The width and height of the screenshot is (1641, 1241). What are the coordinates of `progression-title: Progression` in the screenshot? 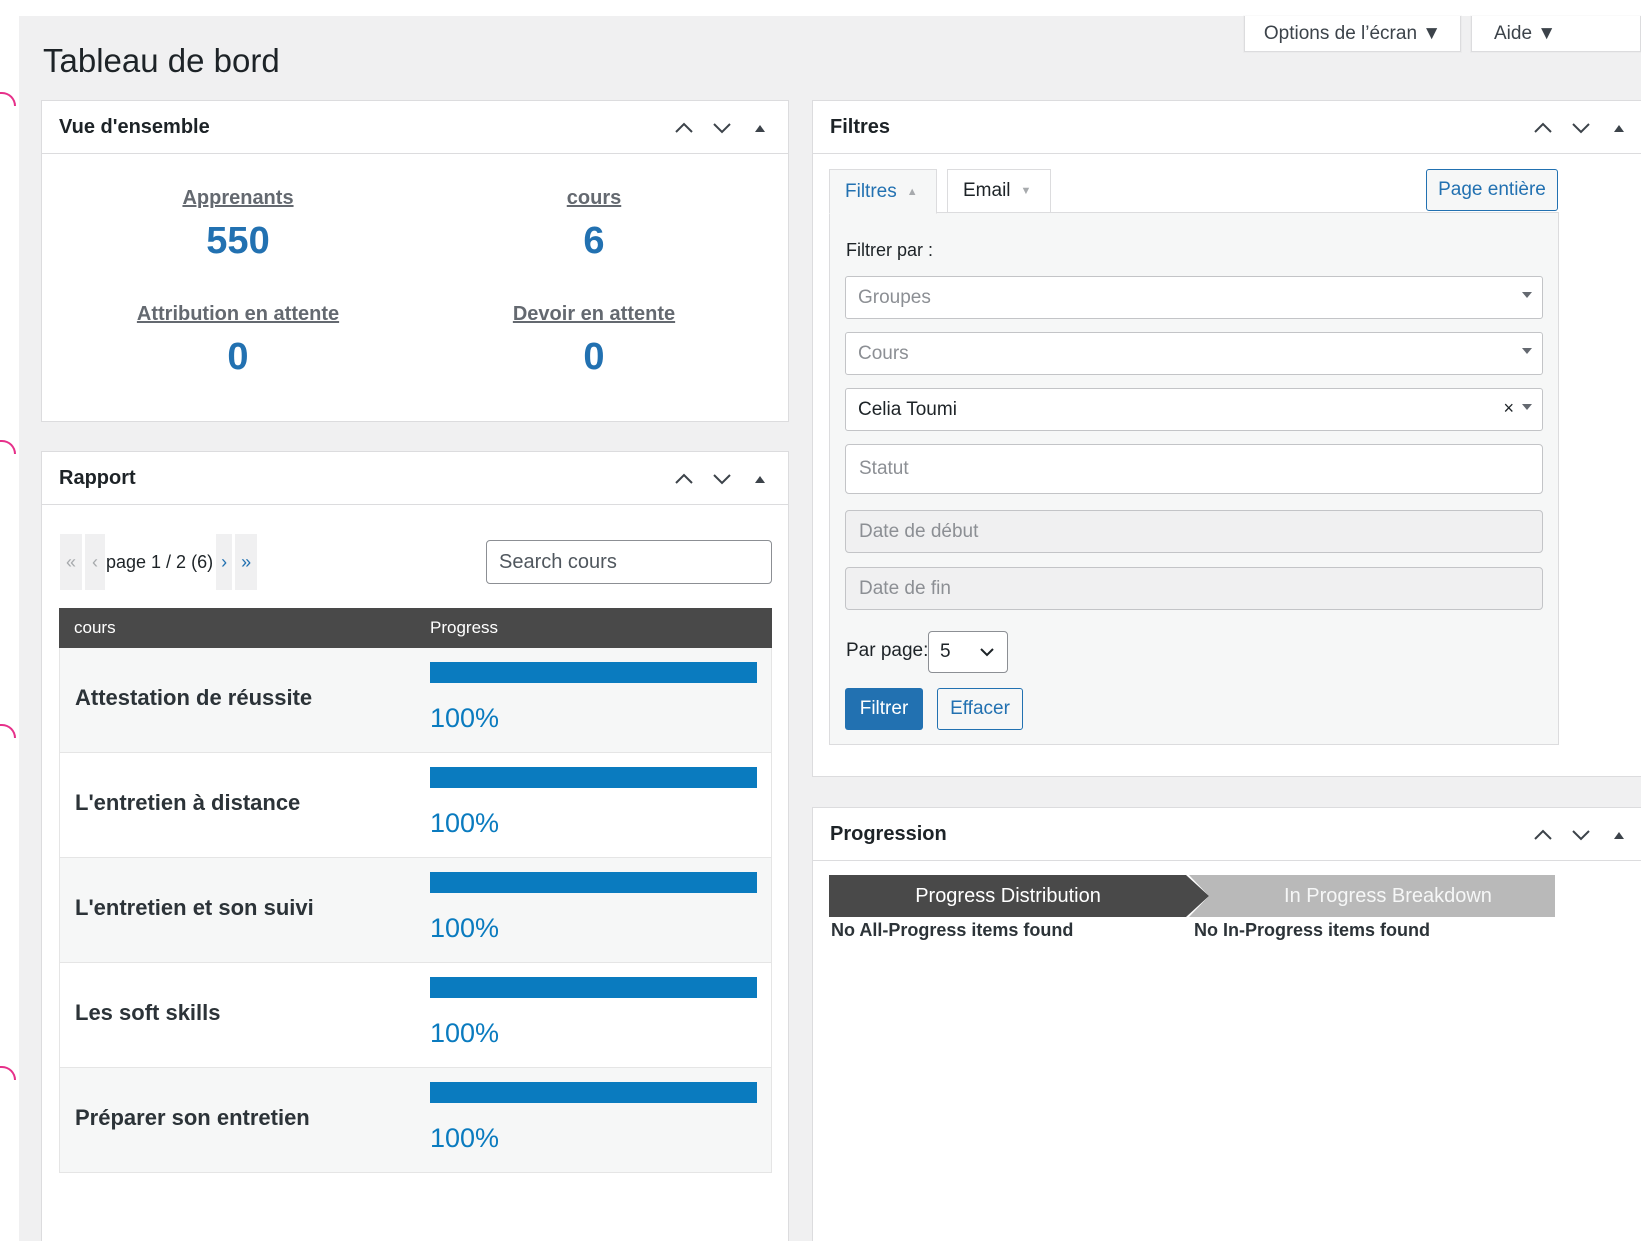 It's located at (888, 833).